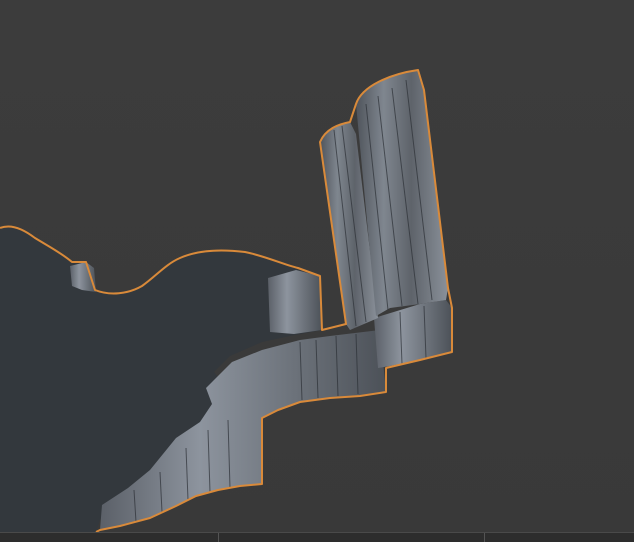  Describe the element at coordinates (317, 537) in the screenshot. I see `viewport-bottom-ruler` at that location.